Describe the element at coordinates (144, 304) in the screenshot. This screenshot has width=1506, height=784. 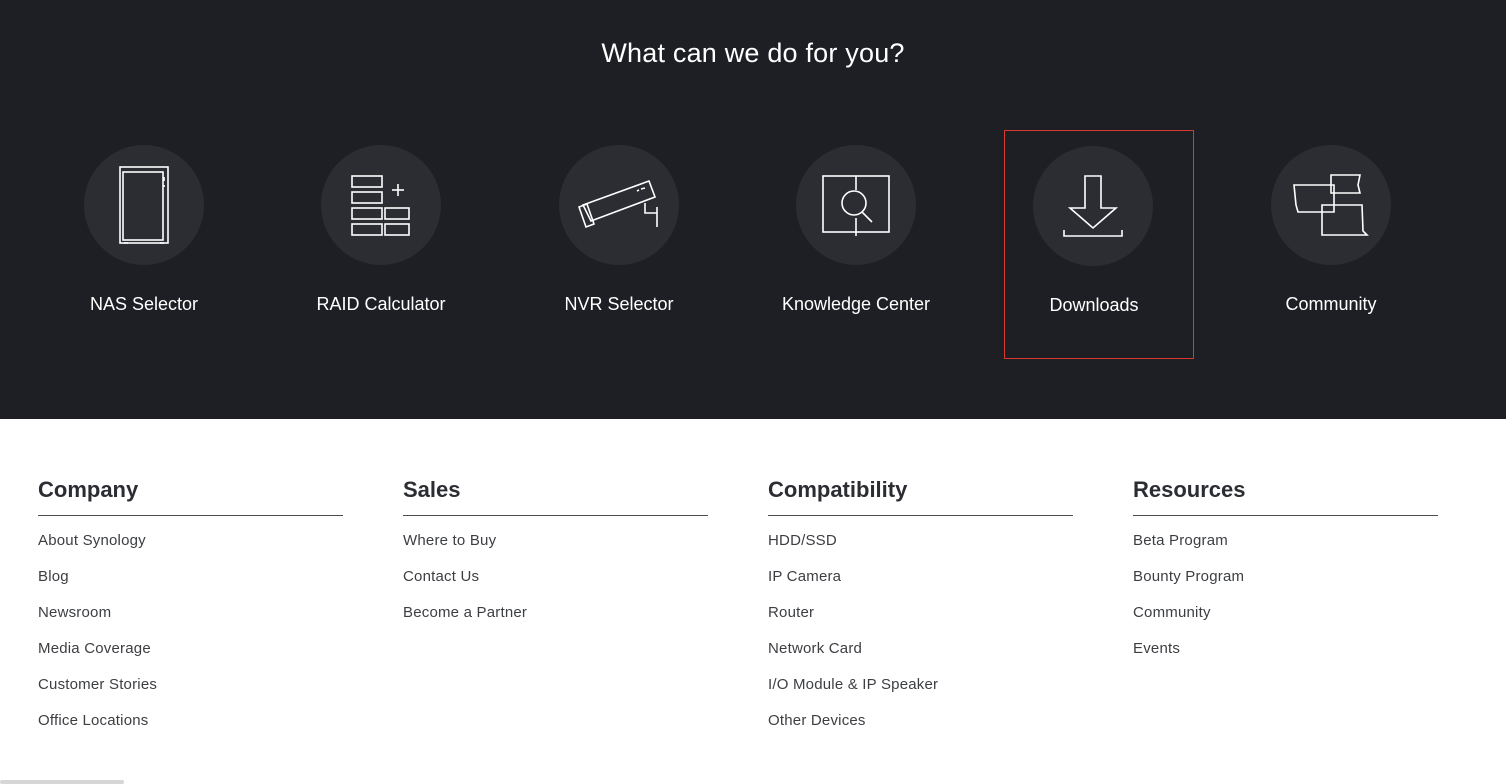
I see `tool-label: NAS Selector` at that location.